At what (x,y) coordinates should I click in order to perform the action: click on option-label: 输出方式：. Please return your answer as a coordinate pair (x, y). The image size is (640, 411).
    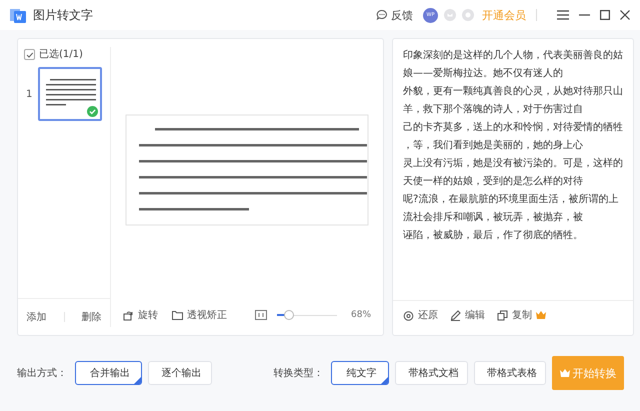
    Looking at the image, I should click on (42, 373).